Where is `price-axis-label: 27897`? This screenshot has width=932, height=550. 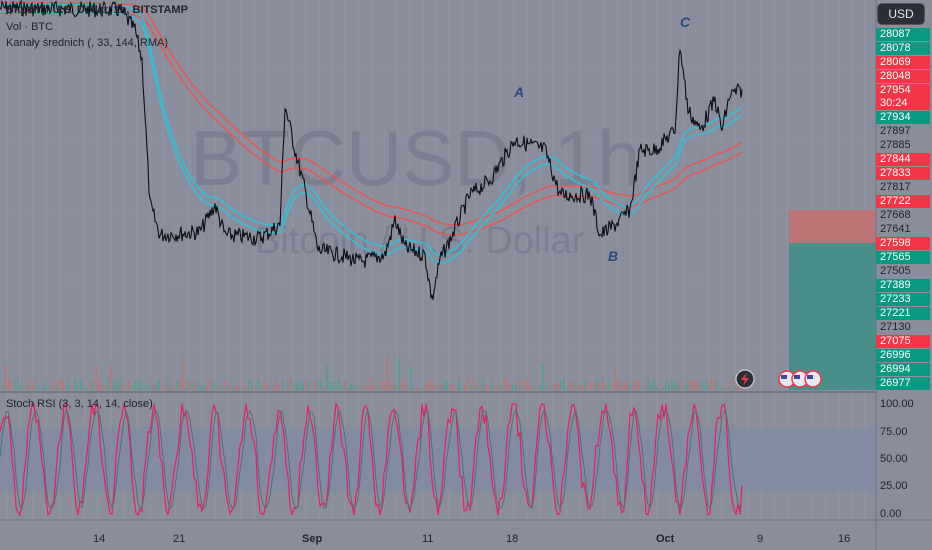 price-axis-label: 27897 is located at coordinates (895, 131).